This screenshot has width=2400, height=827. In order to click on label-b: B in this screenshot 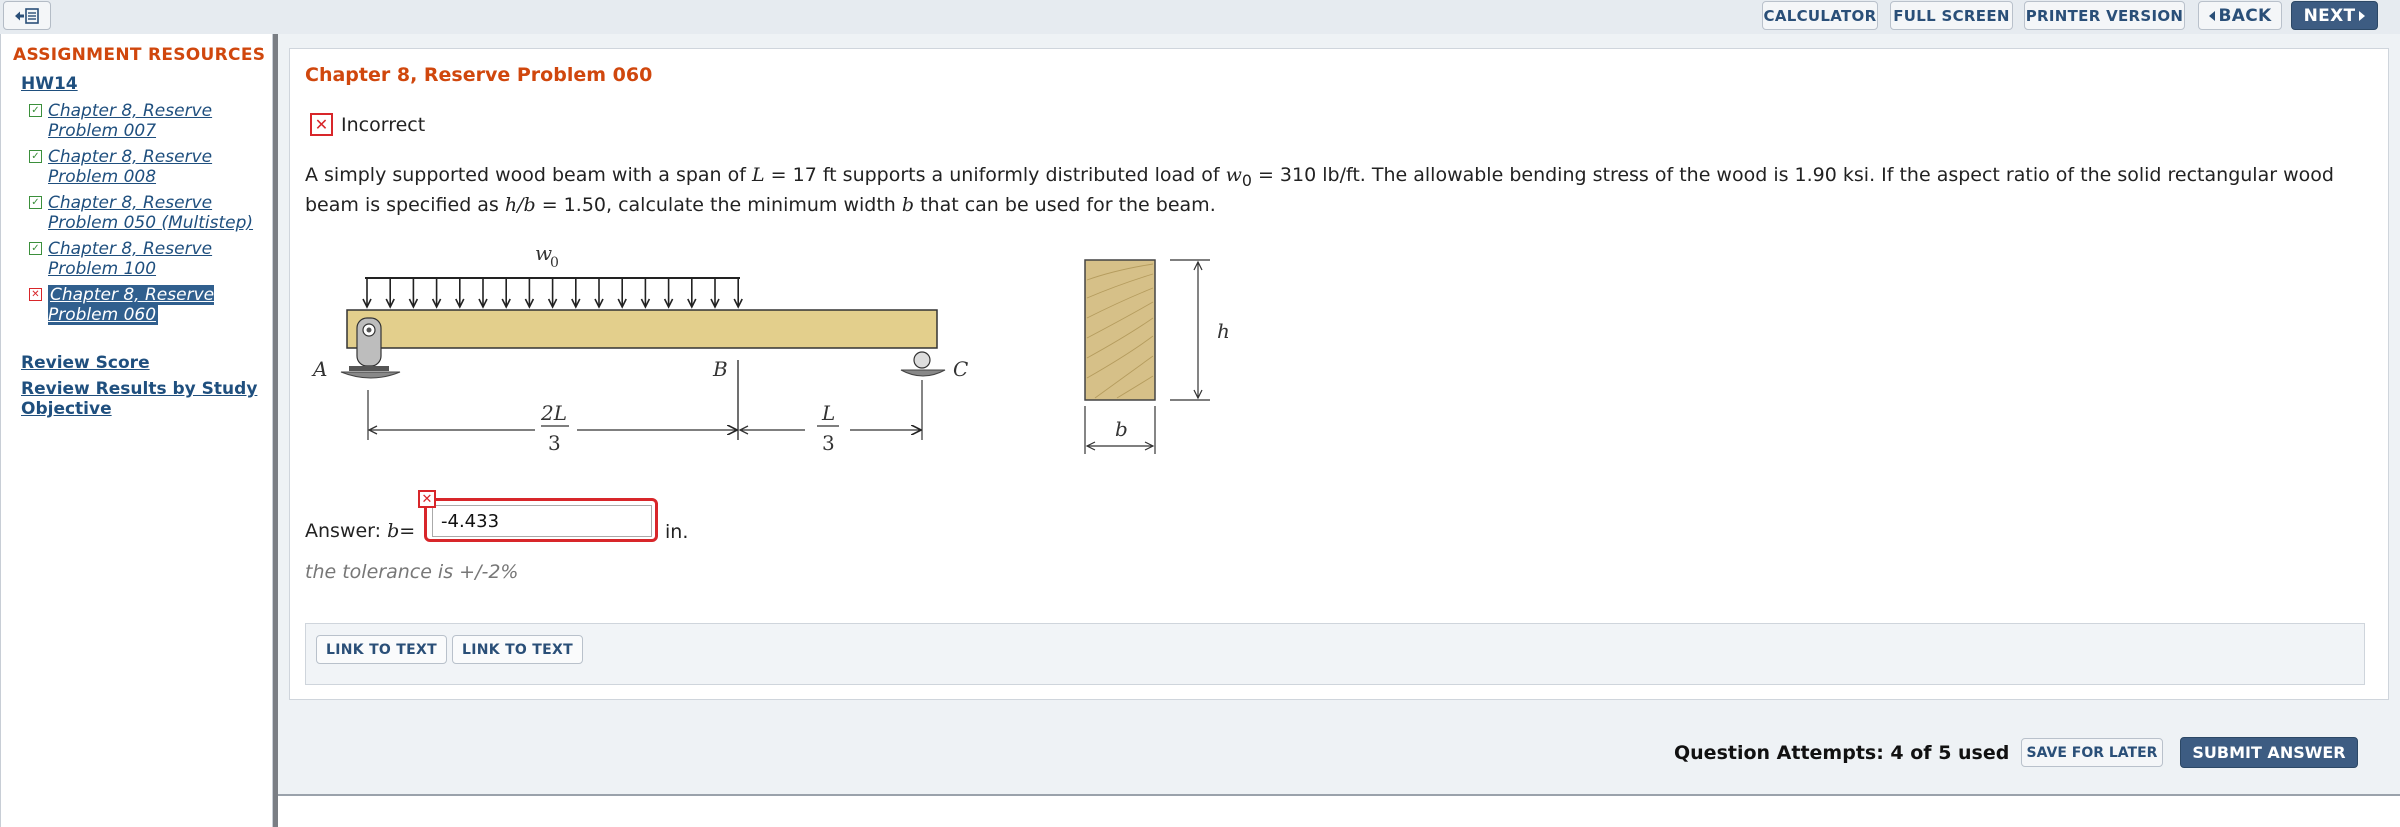, I will do `click(720, 369)`.